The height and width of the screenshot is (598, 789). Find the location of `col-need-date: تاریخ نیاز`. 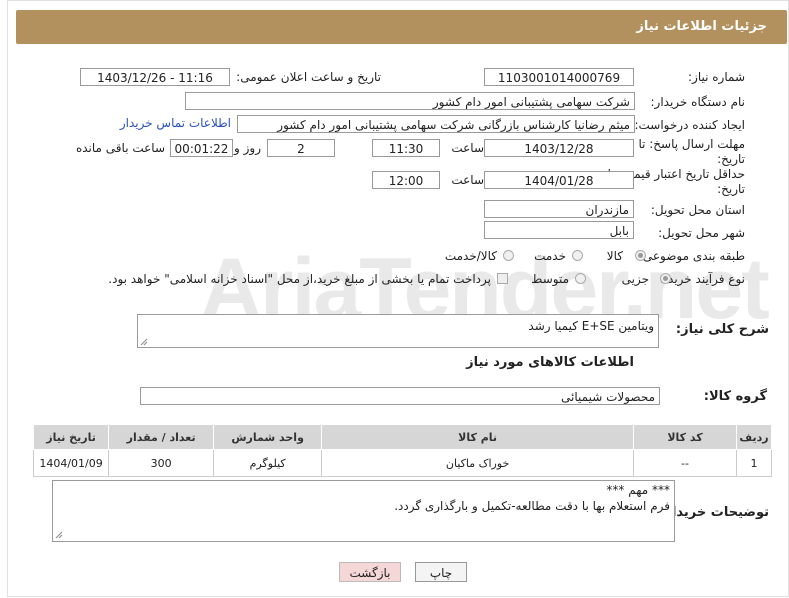

col-need-date: تاریخ نیاز is located at coordinates (71, 437).